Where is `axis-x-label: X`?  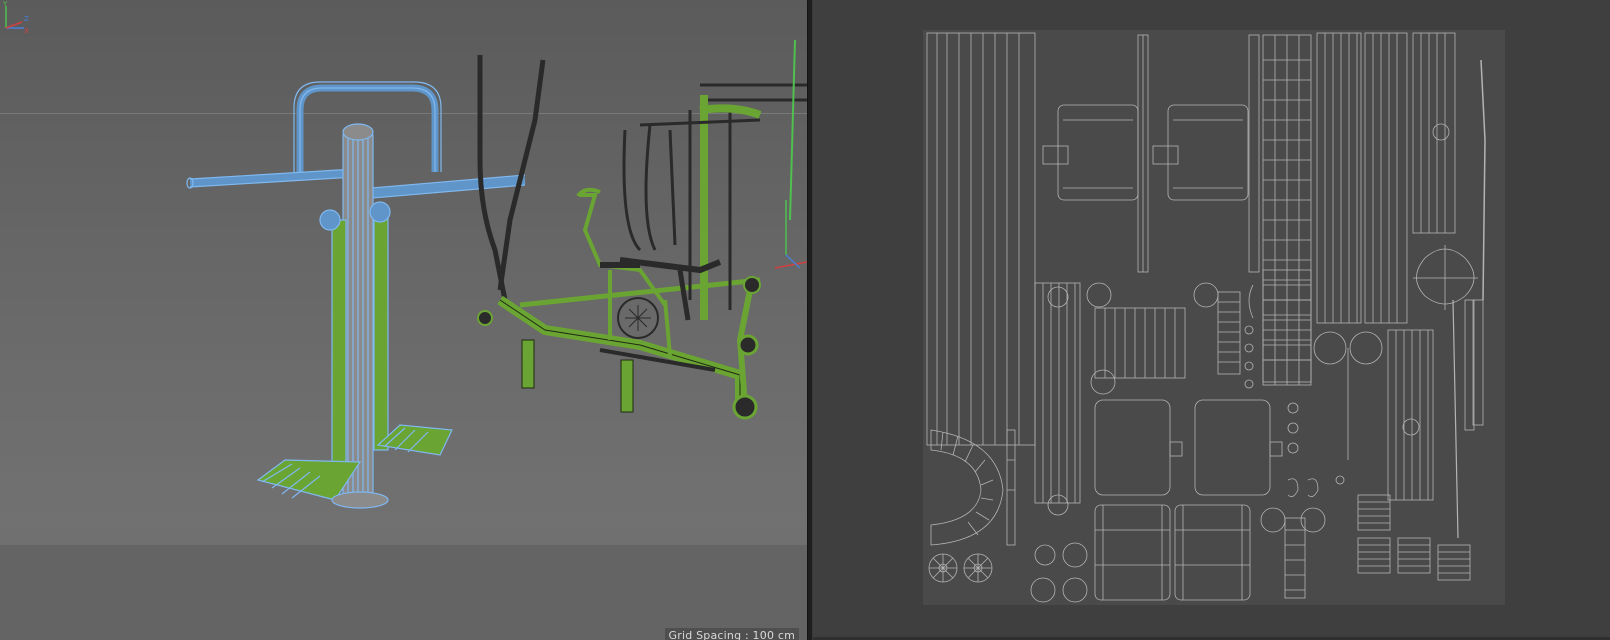 axis-x-label: X is located at coordinates (26, 31).